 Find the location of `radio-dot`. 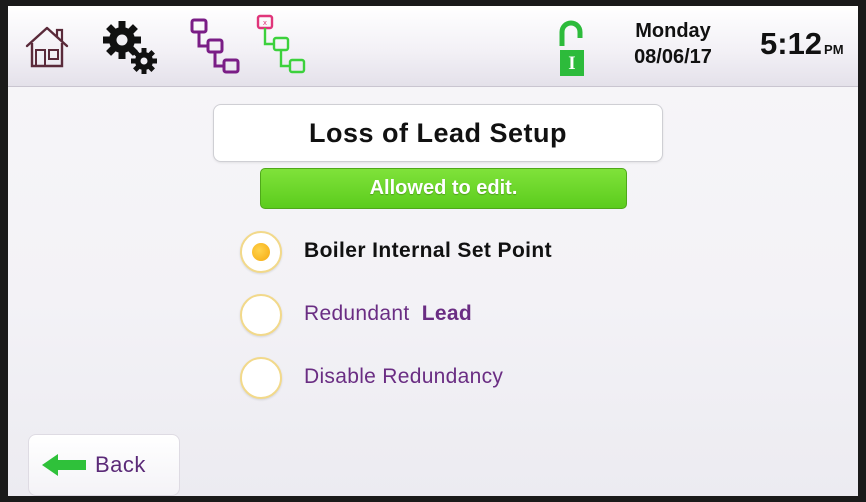

radio-dot is located at coordinates (261, 252).